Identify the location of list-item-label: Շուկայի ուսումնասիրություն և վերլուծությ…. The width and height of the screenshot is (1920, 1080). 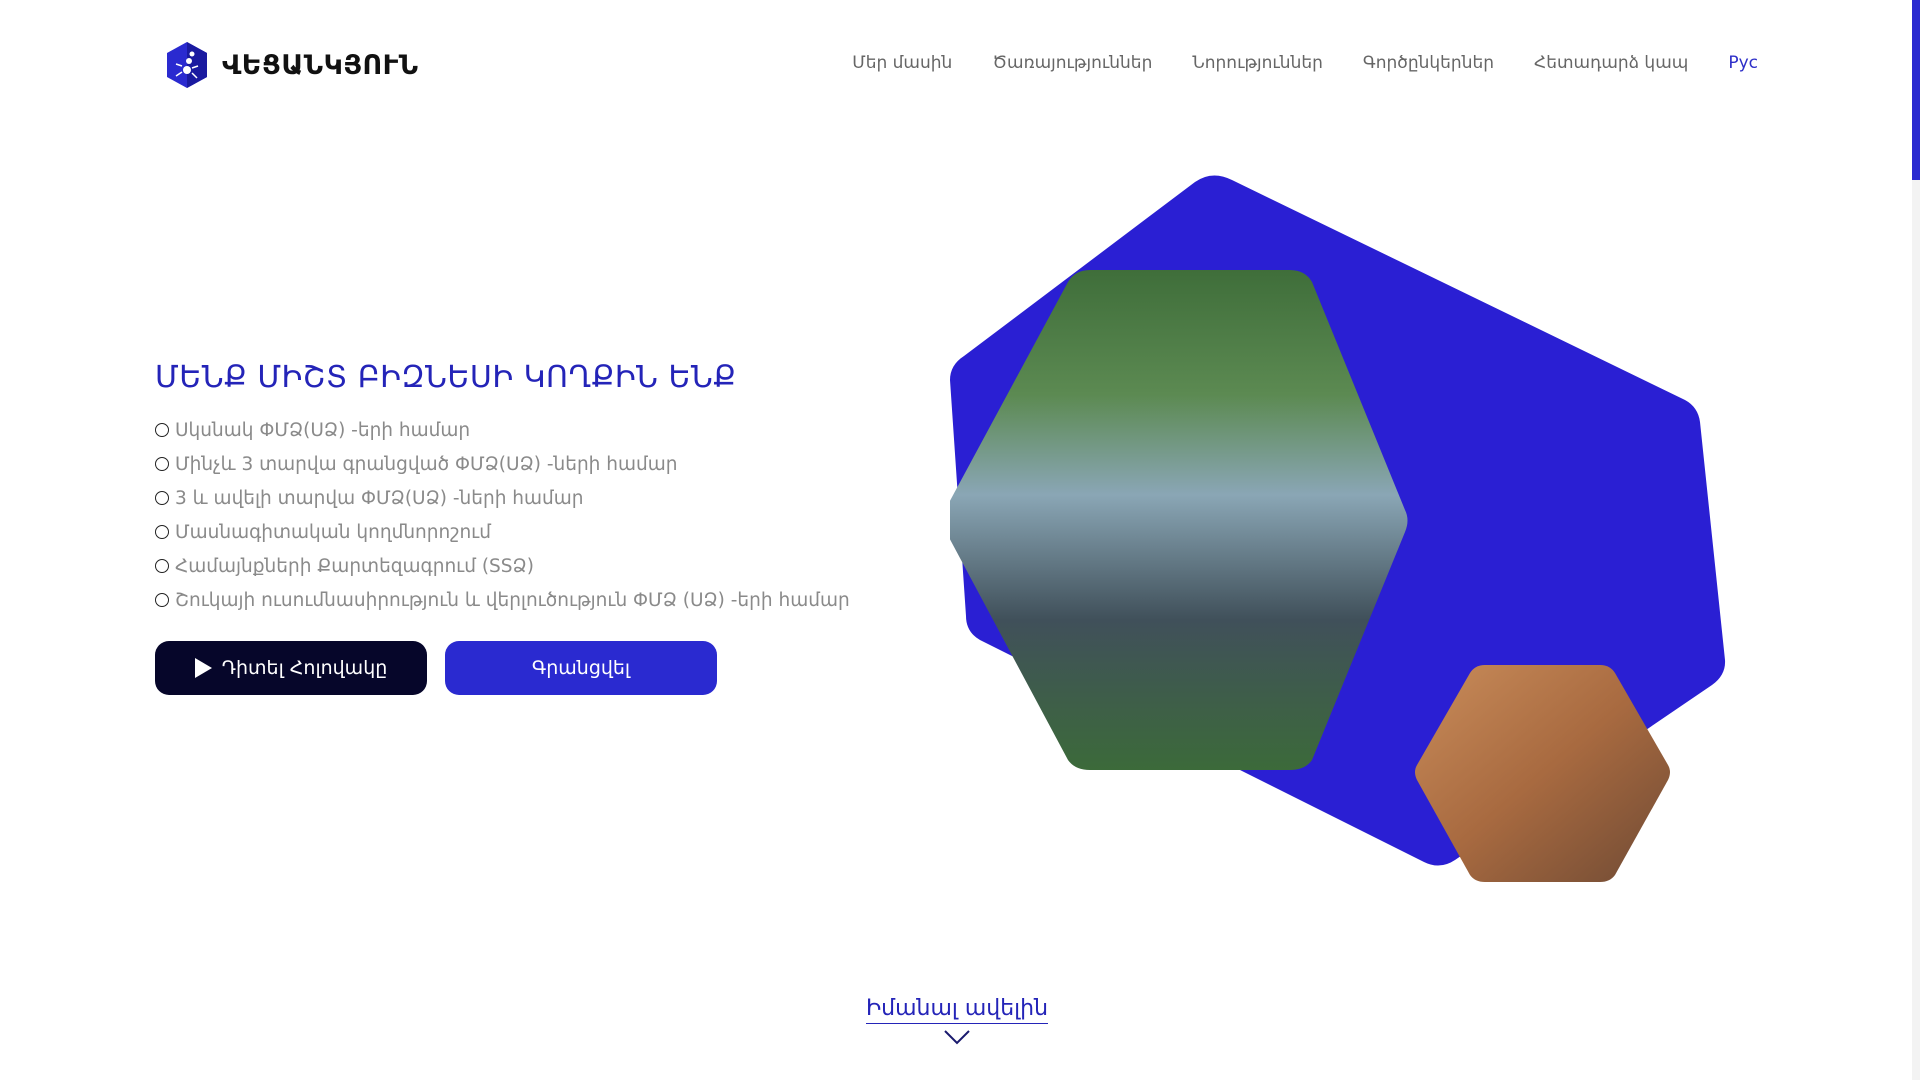
(512, 600).